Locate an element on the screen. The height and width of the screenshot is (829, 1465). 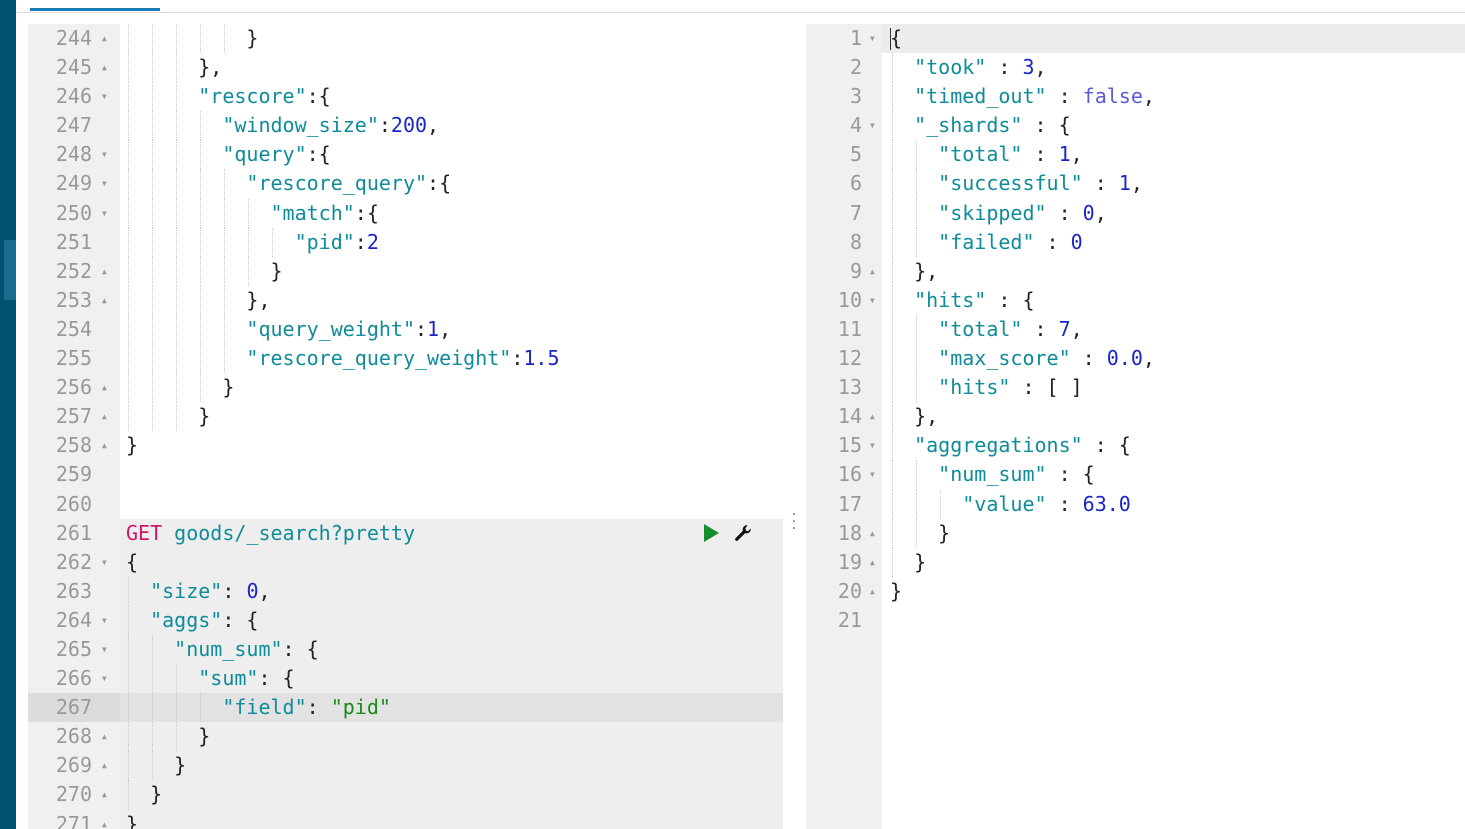
code-token: : { is located at coordinates (1070, 474).